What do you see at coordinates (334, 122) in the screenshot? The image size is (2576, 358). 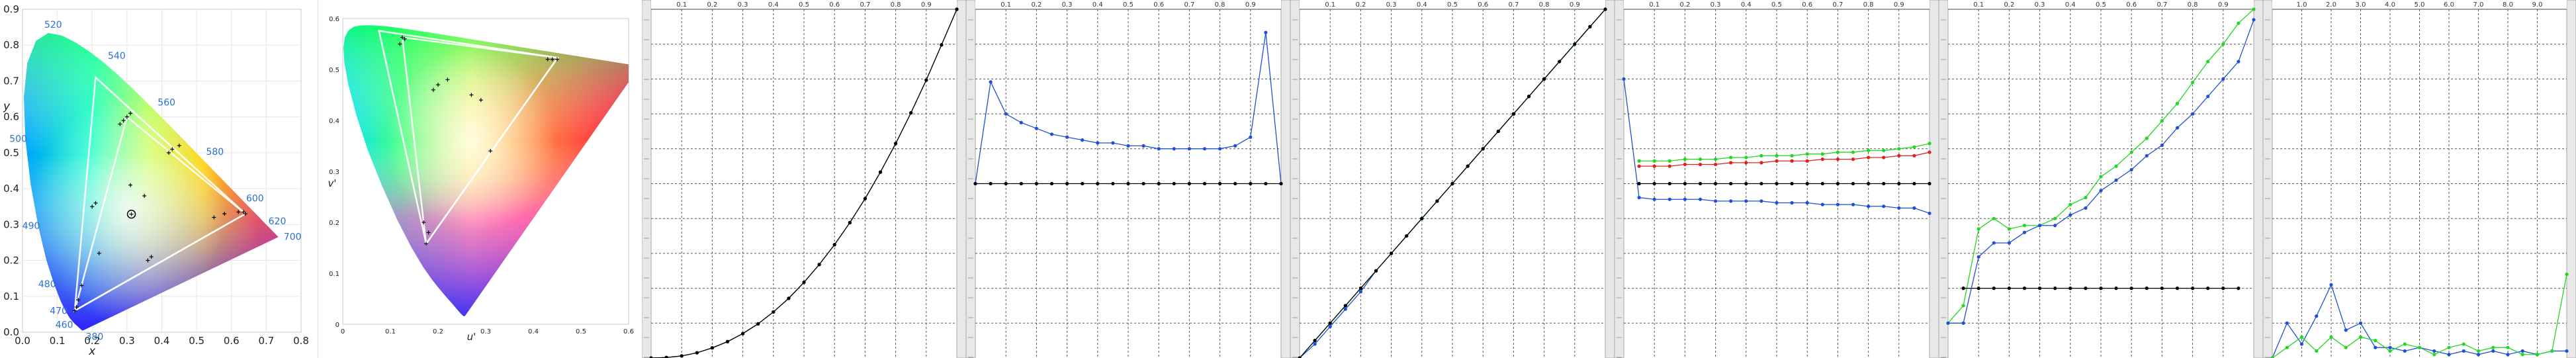 I see `y-tick-label: 0.4` at bounding box center [334, 122].